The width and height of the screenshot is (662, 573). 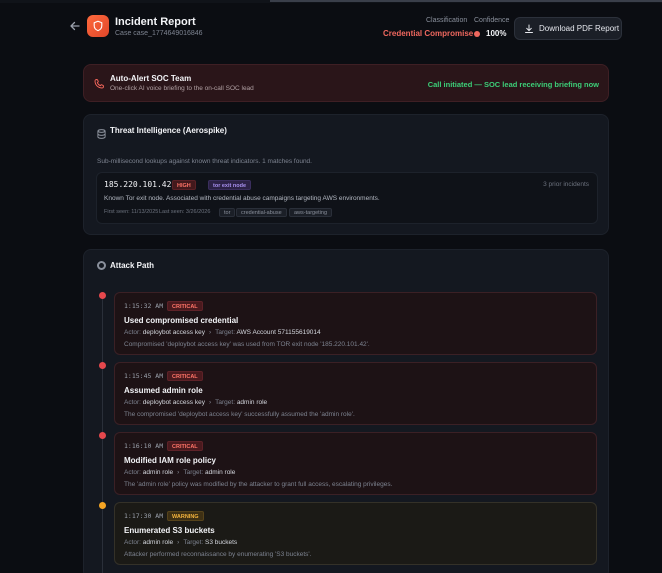 I want to click on indicator-ip: 185.220.101.42, so click(x=138, y=184).